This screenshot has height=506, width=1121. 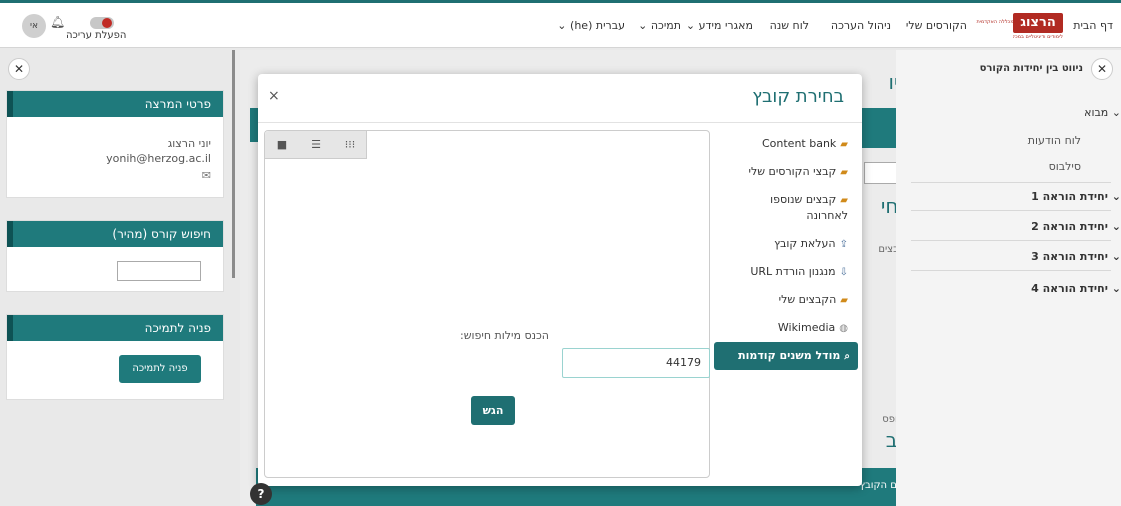 I want to click on nav-support: תמיכה ⌄, so click(x=659, y=25).